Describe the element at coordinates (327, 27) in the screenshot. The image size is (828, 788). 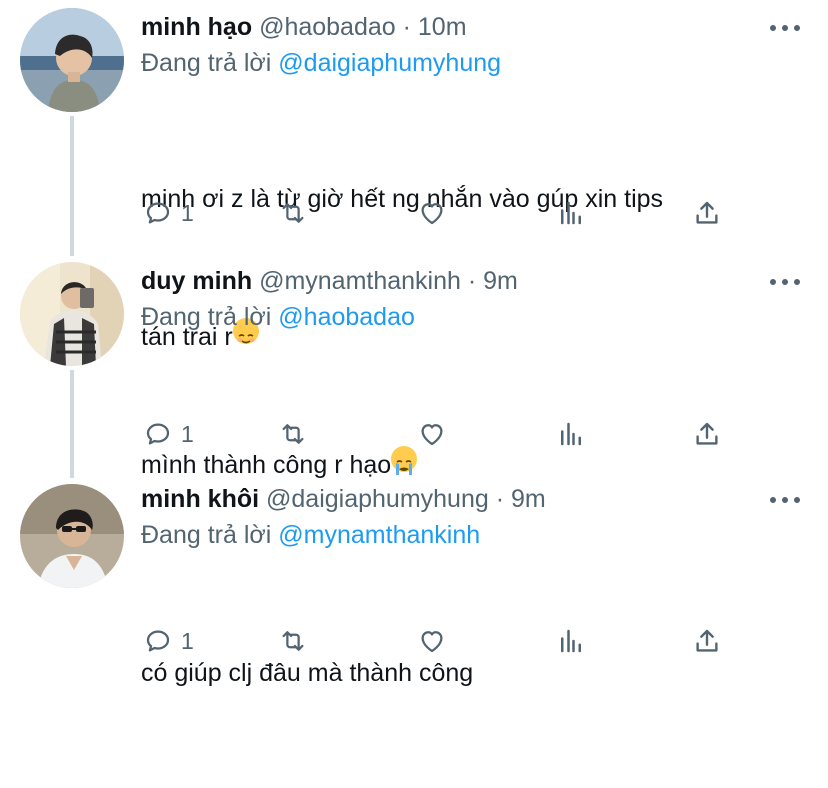
I see `username: @haobadao` at that location.